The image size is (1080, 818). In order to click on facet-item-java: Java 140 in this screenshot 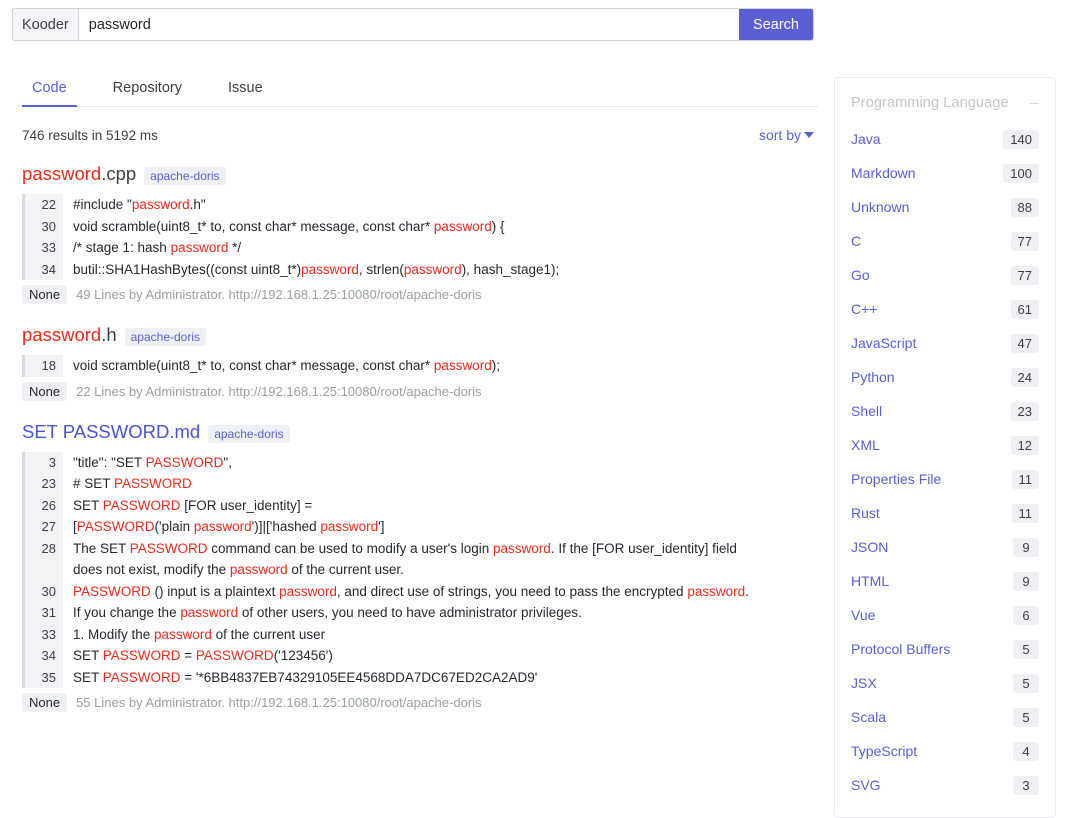, I will do `click(945, 139)`.